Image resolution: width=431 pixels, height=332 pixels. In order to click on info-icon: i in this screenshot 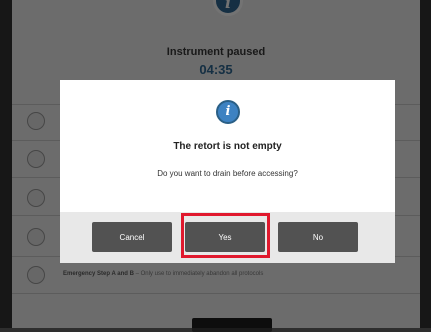, I will do `click(228, 112)`.